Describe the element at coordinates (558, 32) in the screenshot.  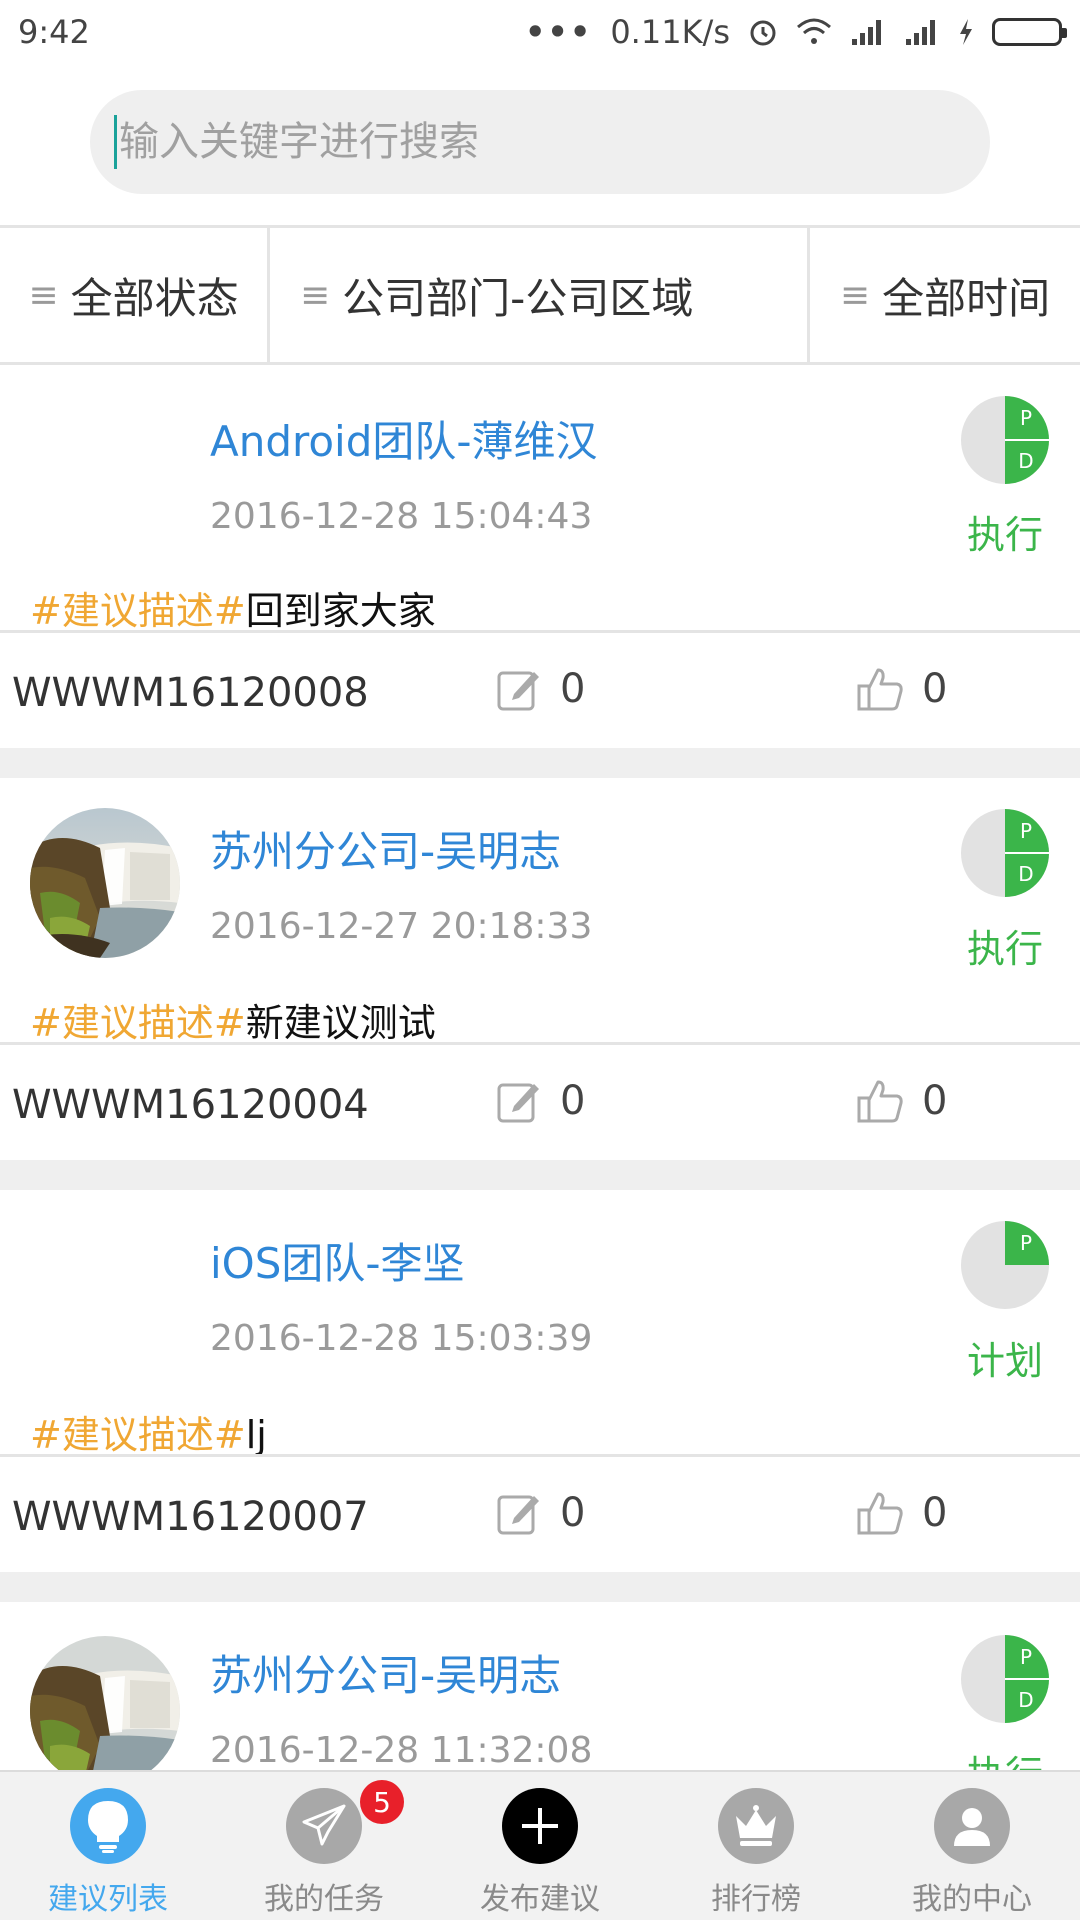
I see `more-dots-icon: •••` at that location.